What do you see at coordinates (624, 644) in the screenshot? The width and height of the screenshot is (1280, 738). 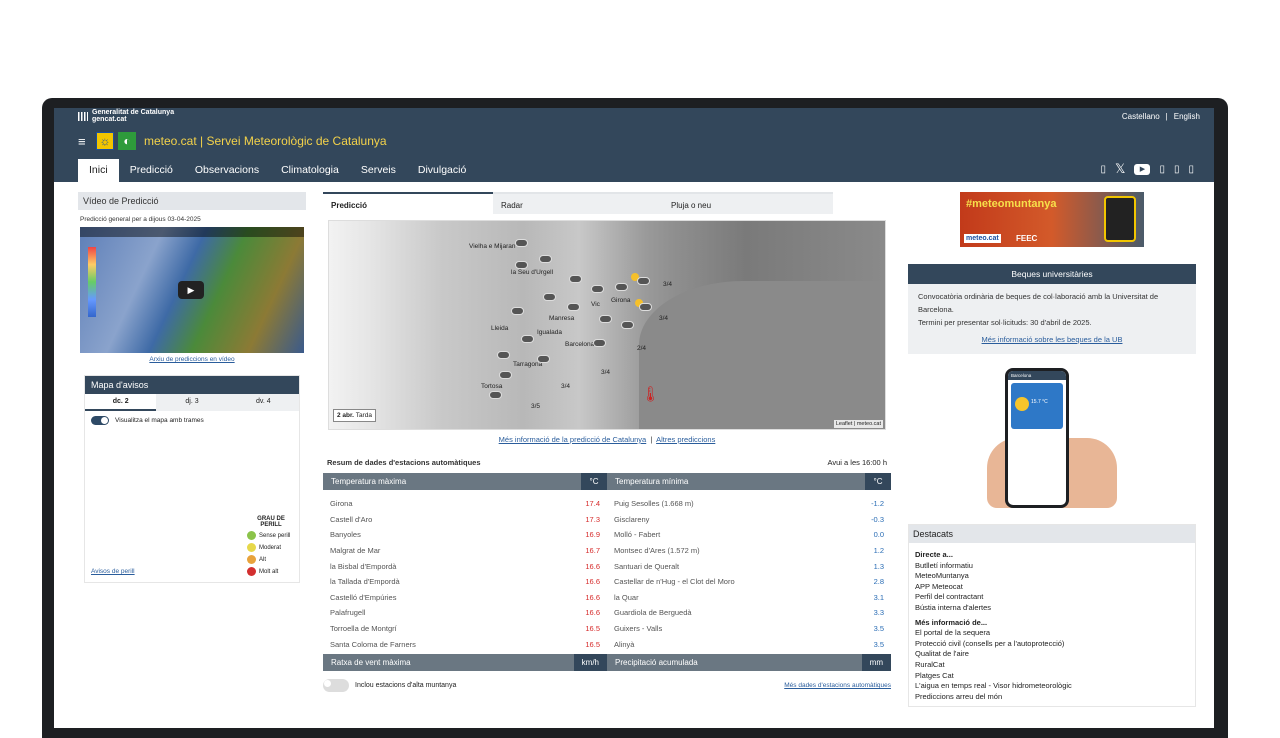 I see `station-name: Alinyà` at bounding box center [624, 644].